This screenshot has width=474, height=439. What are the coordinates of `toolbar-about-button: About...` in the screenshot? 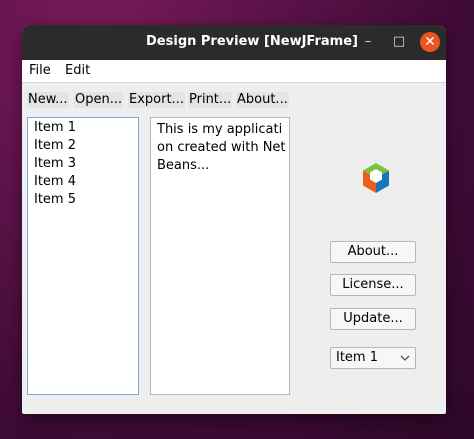 It's located at (262, 100).